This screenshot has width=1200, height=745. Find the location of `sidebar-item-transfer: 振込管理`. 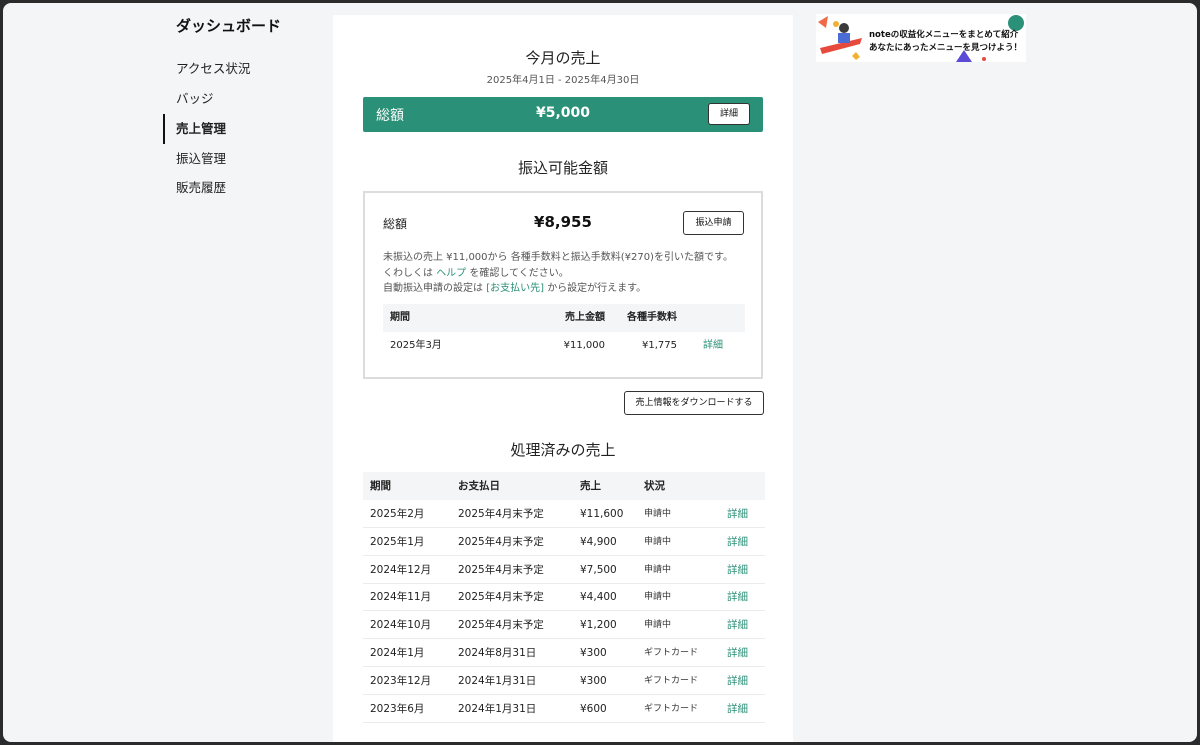

sidebar-item-transfer: 振込管理 is located at coordinates (243, 159).